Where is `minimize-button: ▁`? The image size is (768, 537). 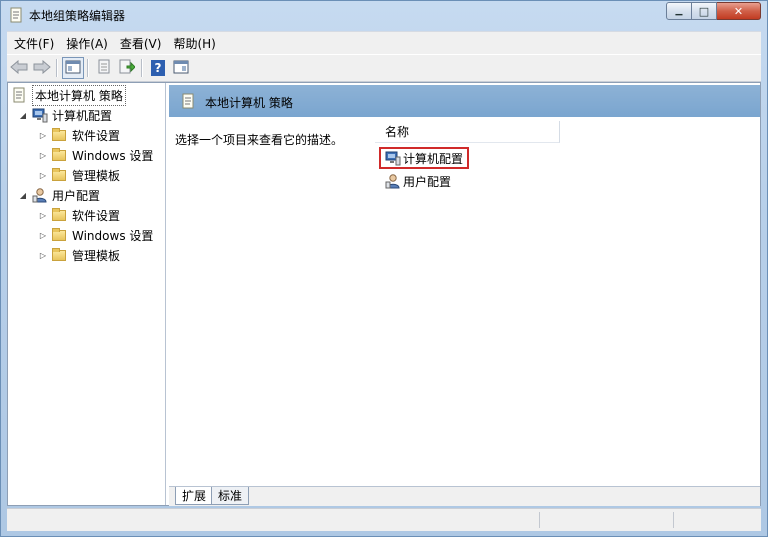
minimize-button: ▁ is located at coordinates (679, 11).